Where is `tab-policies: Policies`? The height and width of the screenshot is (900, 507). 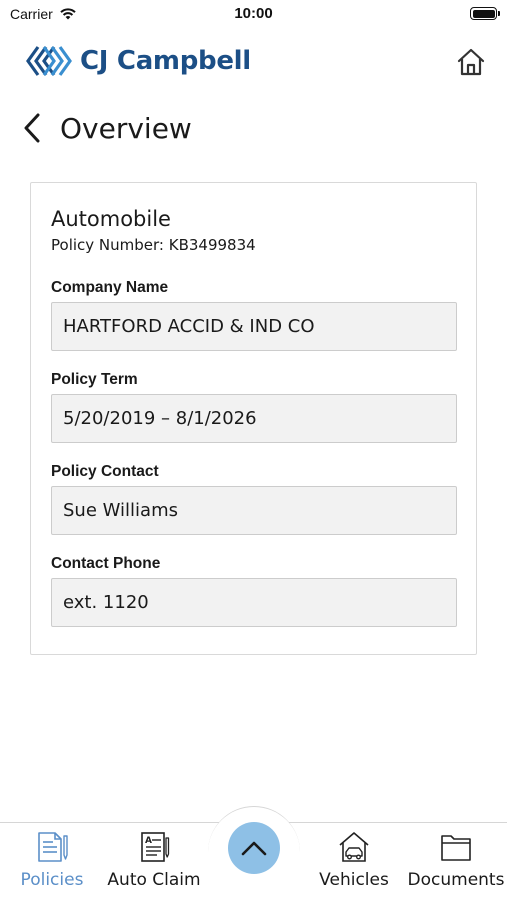
tab-policies: Policies is located at coordinates (52, 863).